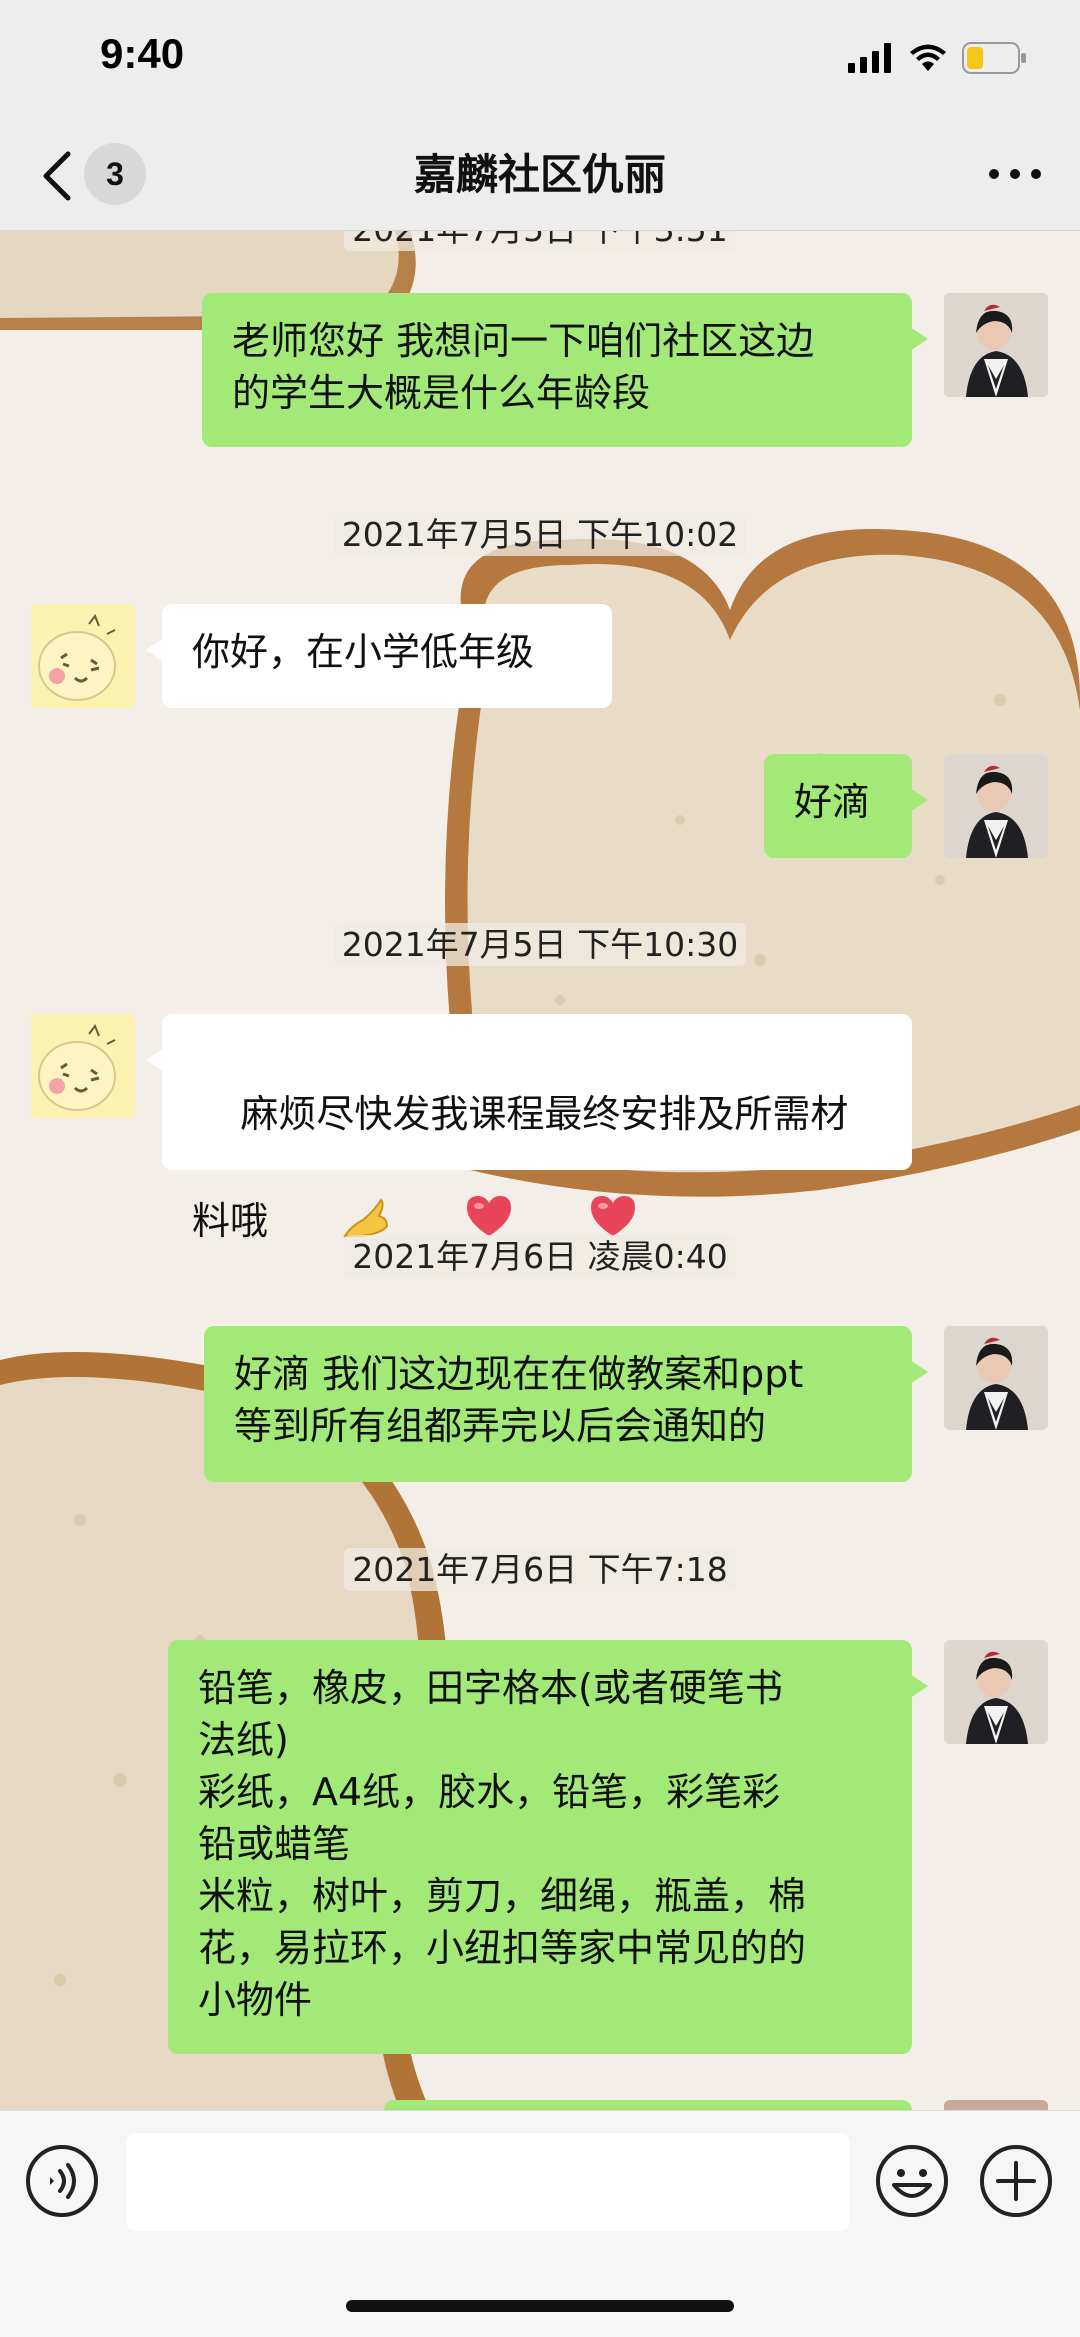  What do you see at coordinates (540, 2306) in the screenshot?
I see `home-indicator` at bounding box center [540, 2306].